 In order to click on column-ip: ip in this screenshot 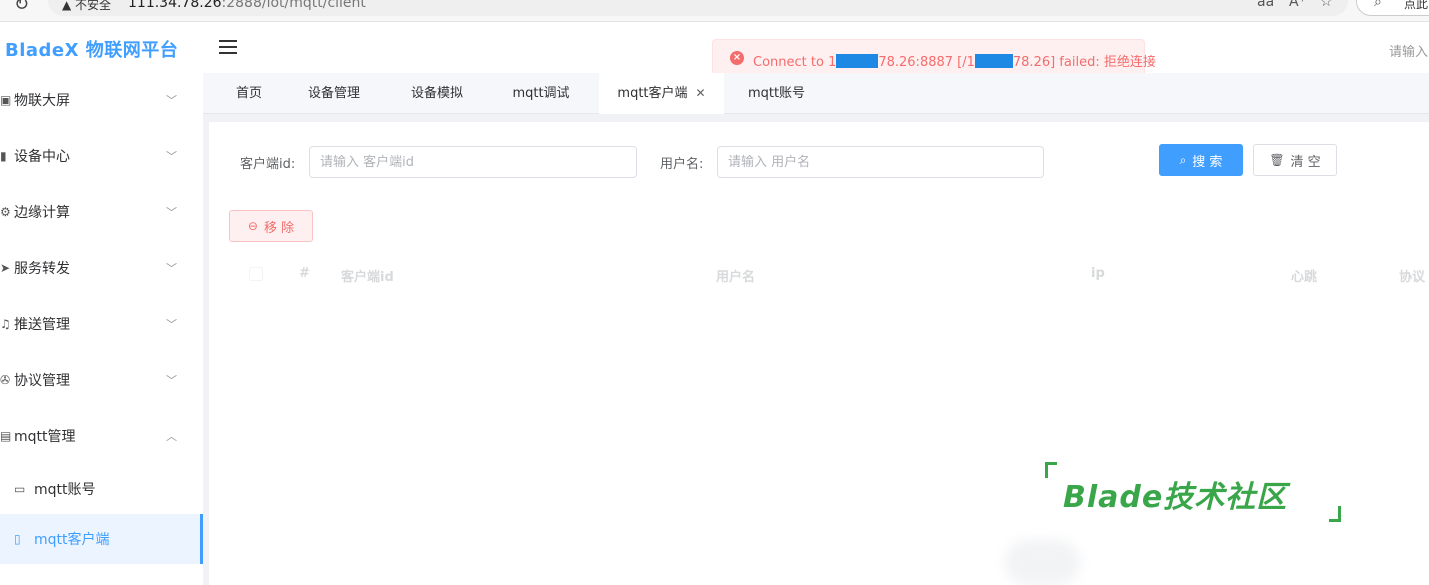, I will do `click(1098, 273)`.